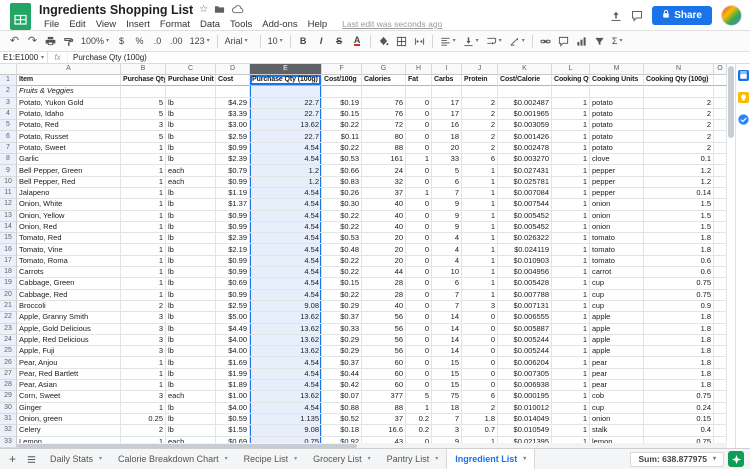 Image resolution: width=750 pixels, height=469 pixels. Describe the element at coordinates (419, 216) in the screenshot. I see `cell-H13: 0` at that location.